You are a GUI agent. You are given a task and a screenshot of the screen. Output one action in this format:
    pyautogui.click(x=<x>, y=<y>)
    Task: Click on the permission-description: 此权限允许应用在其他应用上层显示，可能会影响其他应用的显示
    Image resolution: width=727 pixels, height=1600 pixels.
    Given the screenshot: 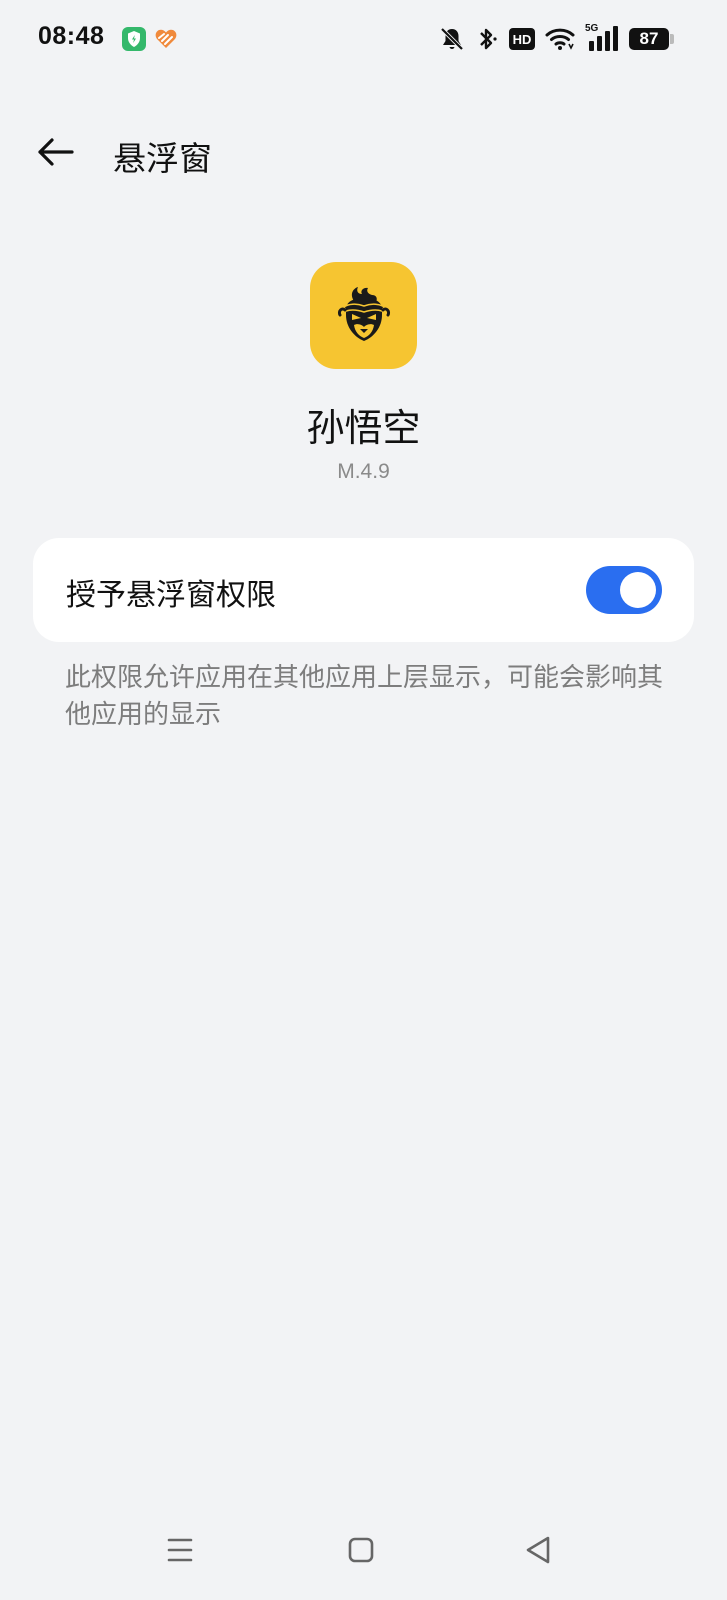 What is the action you would take?
    pyautogui.click(x=364, y=696)
    